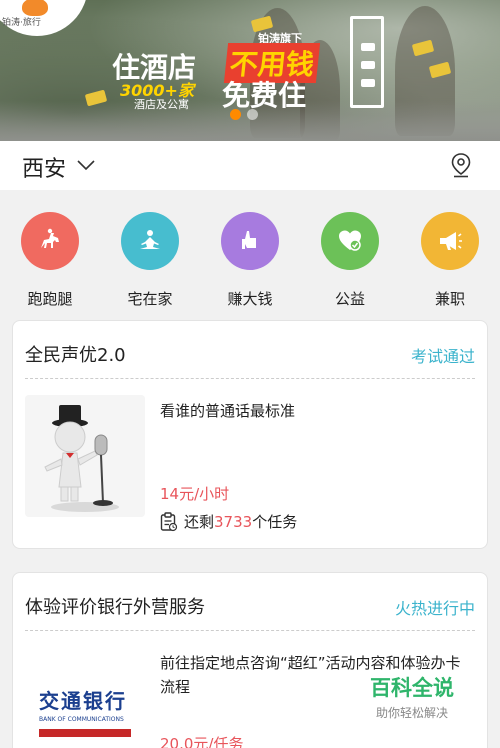 This screenshot has width=500, height=748. I want to click on brand-logo-text: 铂涛·旅行, so click(21, 23).